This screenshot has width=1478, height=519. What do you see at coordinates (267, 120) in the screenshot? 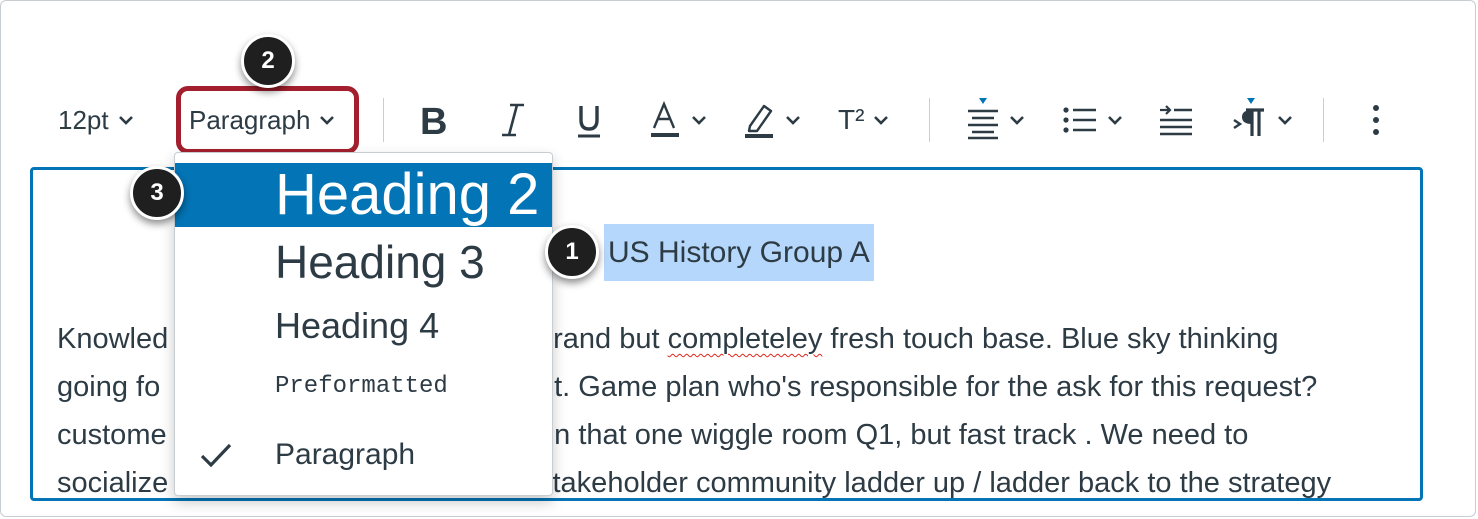
I see `block-format-highlight-box` at bounding box center [267, 120].